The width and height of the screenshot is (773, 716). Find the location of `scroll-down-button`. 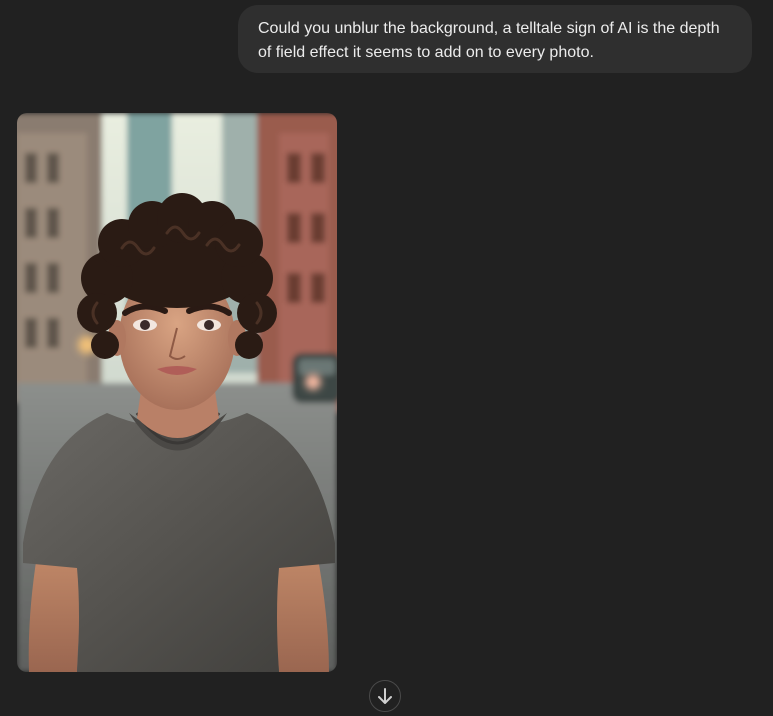

scroll-down-button is located at coordinates (385, 696).